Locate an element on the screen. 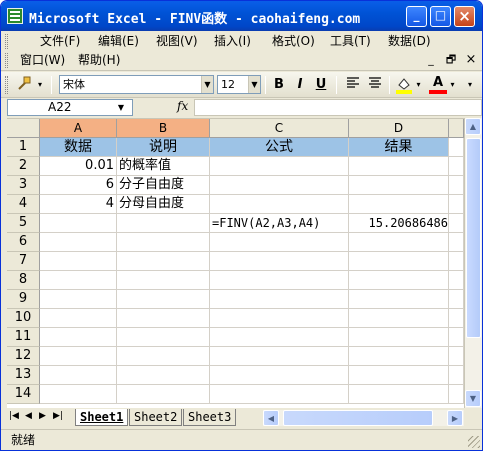 This screenshot has height=451, width=483. row-header: 3 is located at coordinates (23, 185).